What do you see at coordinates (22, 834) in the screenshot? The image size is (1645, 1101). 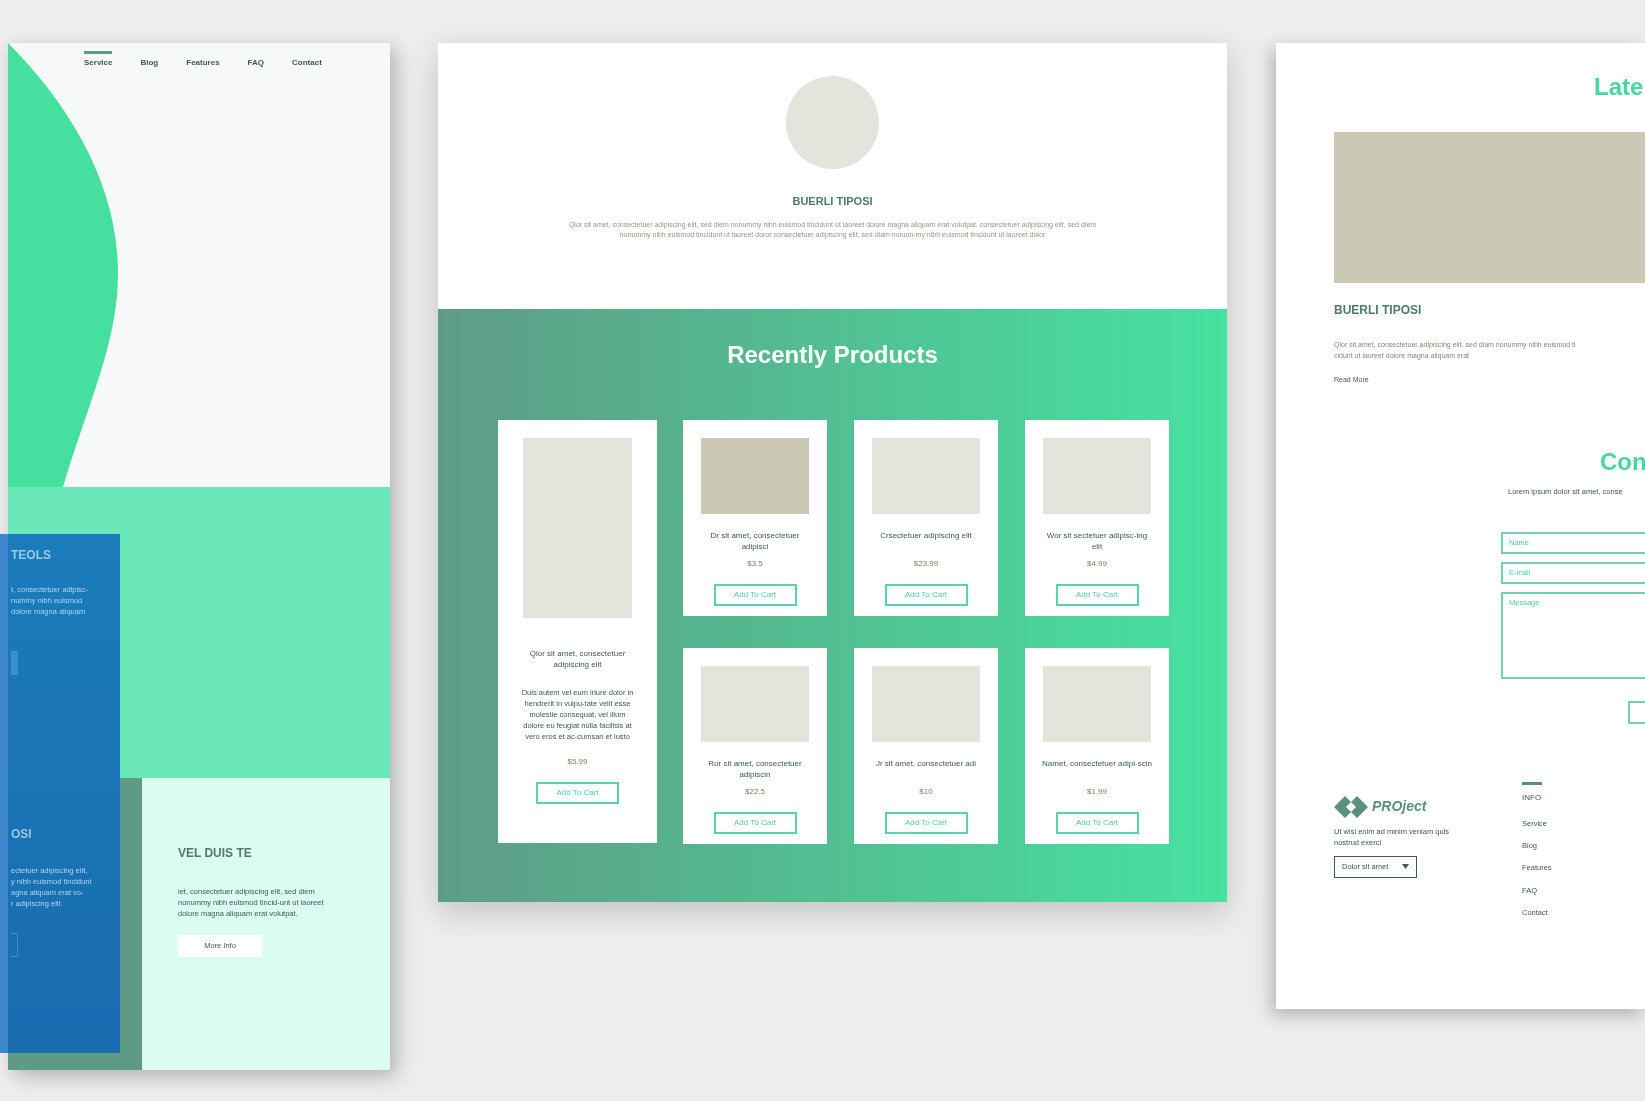 I see `overlay-title: OSI` at bounding box center [22, 834].